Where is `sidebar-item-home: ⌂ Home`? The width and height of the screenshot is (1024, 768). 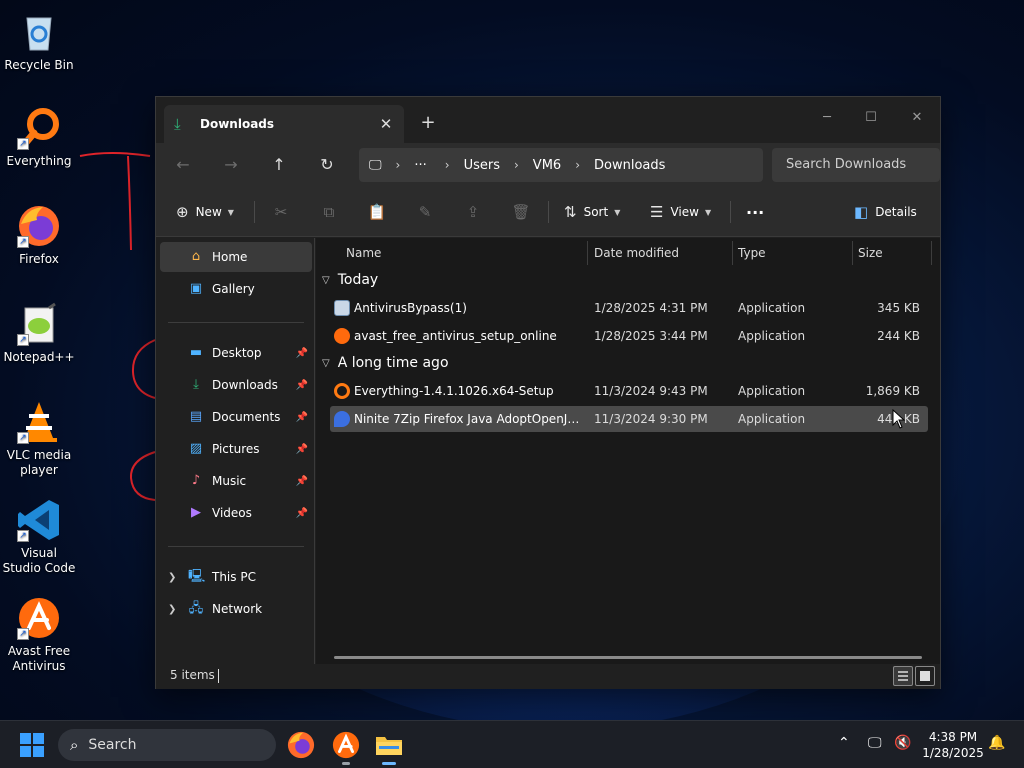 sidebar-item-home: ⌂ Home is located at coordinates (236, 257).